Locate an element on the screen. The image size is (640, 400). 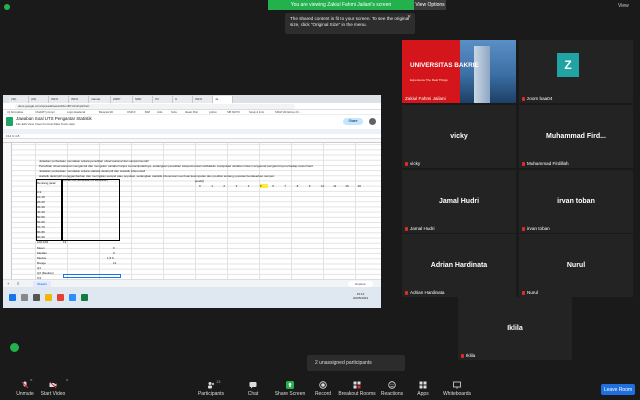
series-cell: 11 is located at coordinates (334, 186).